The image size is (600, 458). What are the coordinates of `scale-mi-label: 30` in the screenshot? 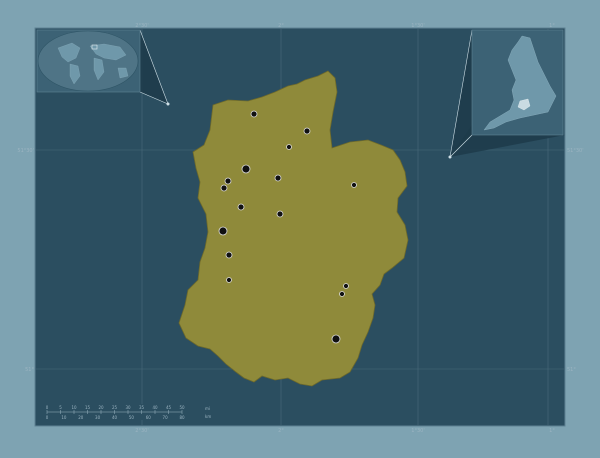 It's located at (128, 407).